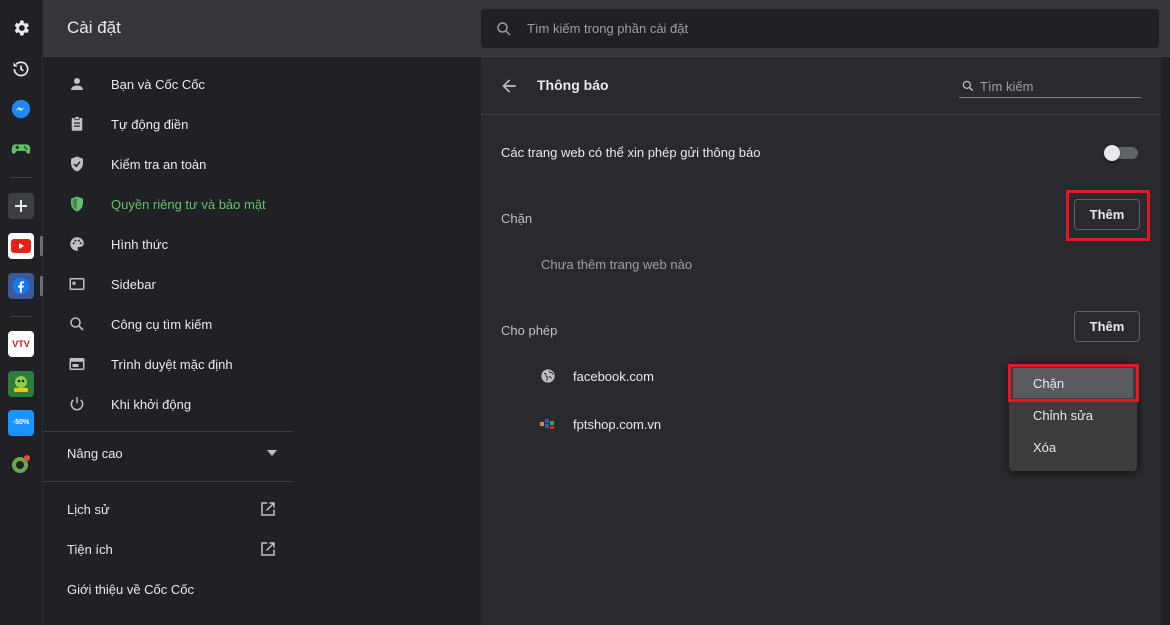 The image size is (1170, 625). What do you see at coordinates (1073, 447) in the screenshot?
I see `menu-item-remove: Xóa` at bounding box center [1073, 447].